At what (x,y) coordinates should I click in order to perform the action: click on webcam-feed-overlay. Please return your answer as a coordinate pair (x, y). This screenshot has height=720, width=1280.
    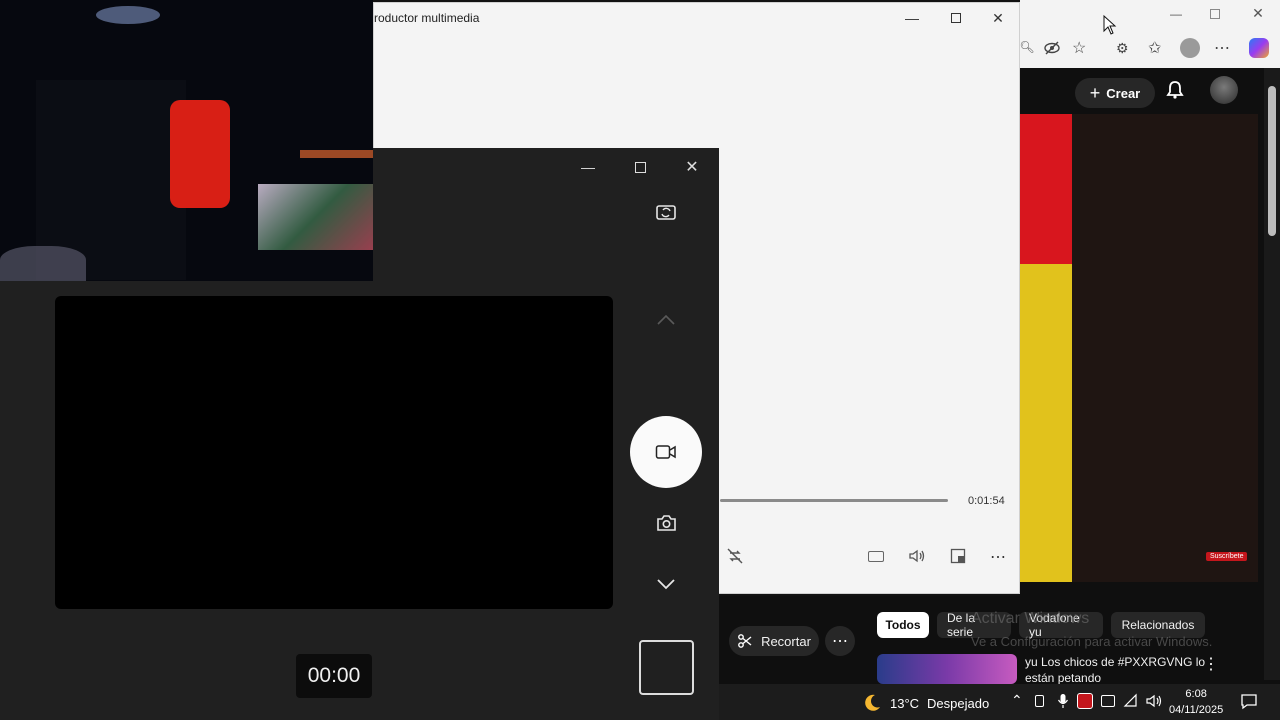
    Looking at the image, I should click on (186, 140).